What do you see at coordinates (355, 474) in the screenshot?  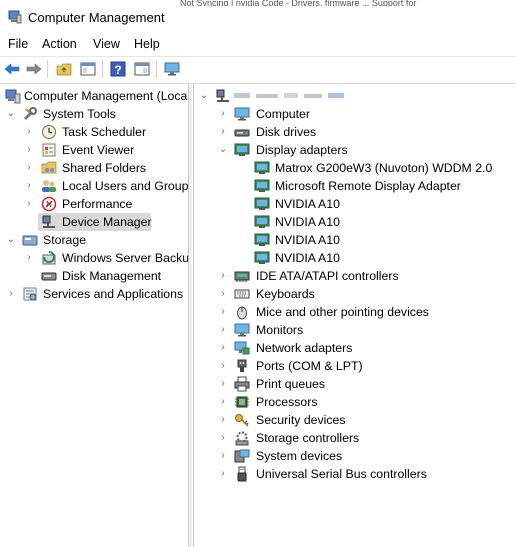 I see `category-usb-controllers: › Universal Serial Bus controllers` at bounding box center [355, 474].